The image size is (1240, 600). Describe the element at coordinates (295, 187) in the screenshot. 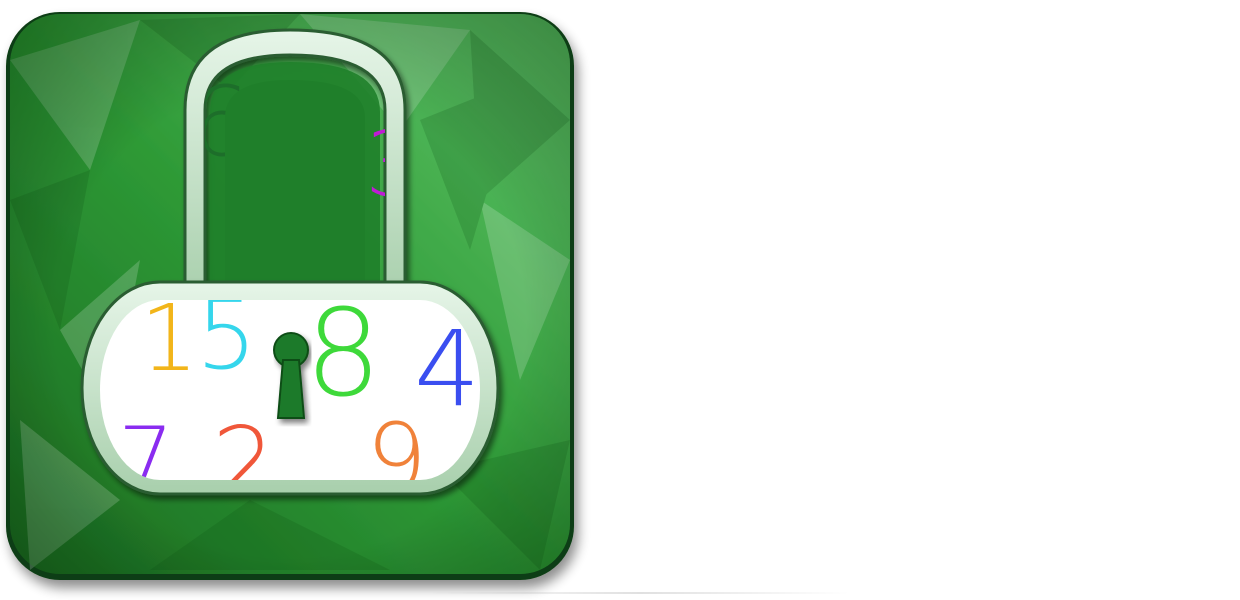

I see `shackle-core` at that location.